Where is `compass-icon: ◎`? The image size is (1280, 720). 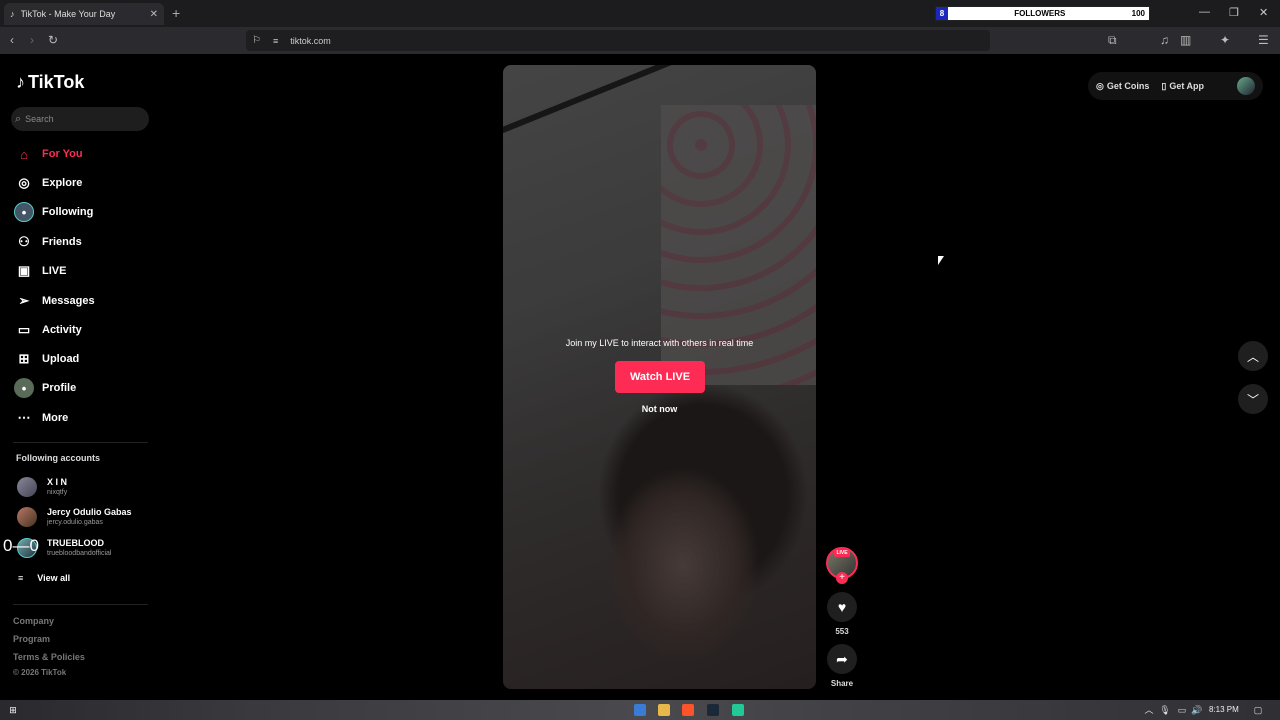
compass-icon: ◎ is located at coordinates (24, 182).